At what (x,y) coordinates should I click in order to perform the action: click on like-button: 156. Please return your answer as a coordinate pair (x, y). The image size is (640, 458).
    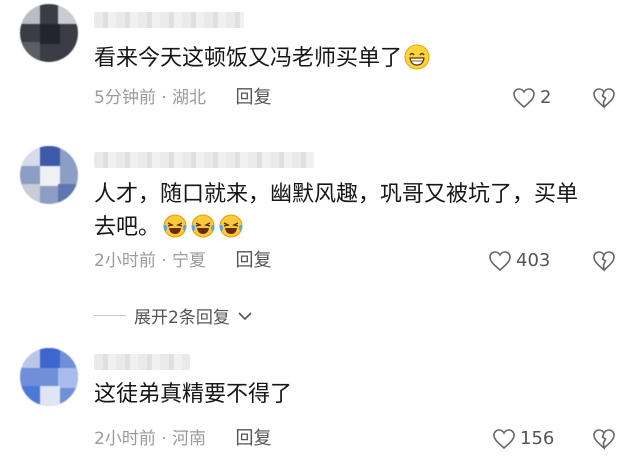
    Looking at the image, I should click on (523, 439).